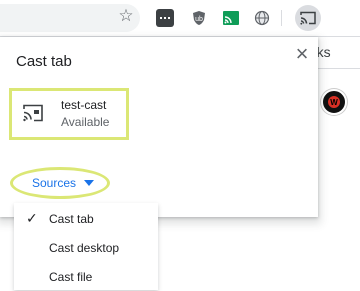 Image resolution: width=360 pixels, height=291 pixels. I want to click on cast-extension-icon, so click(231, 18).